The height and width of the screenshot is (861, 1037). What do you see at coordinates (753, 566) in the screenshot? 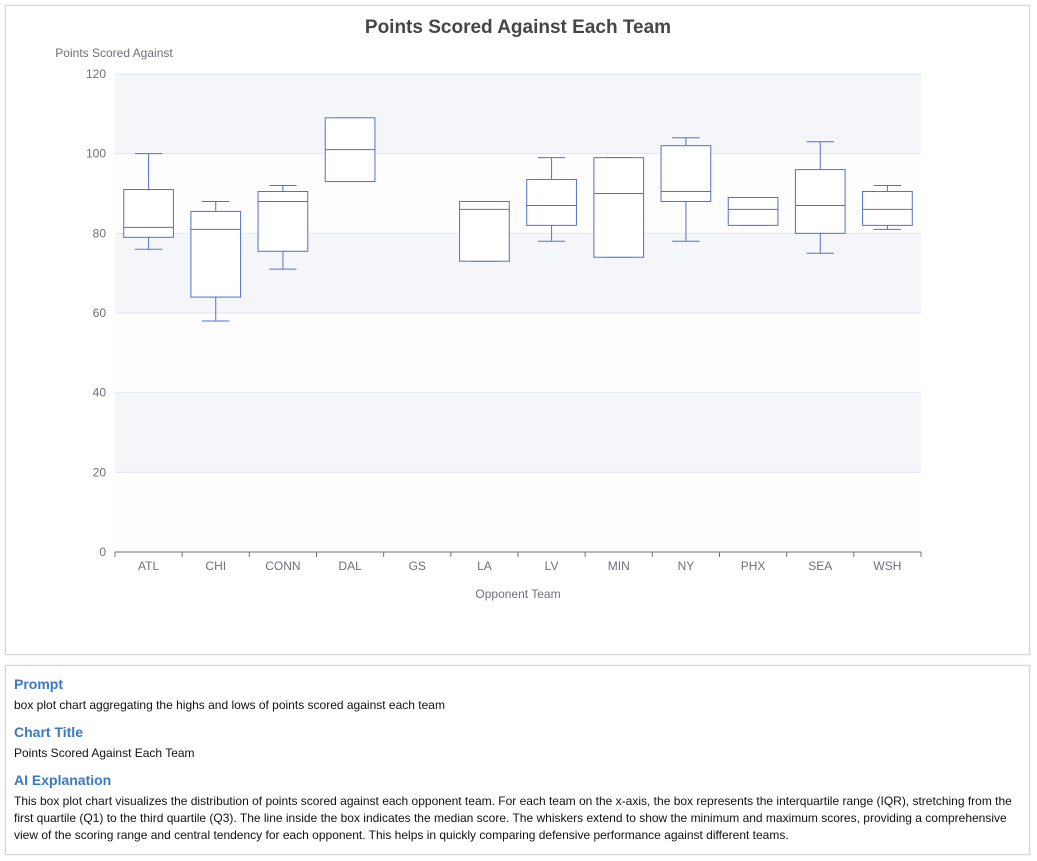
I see `x-tick-label: PHX` at bounding box center [753, 566].